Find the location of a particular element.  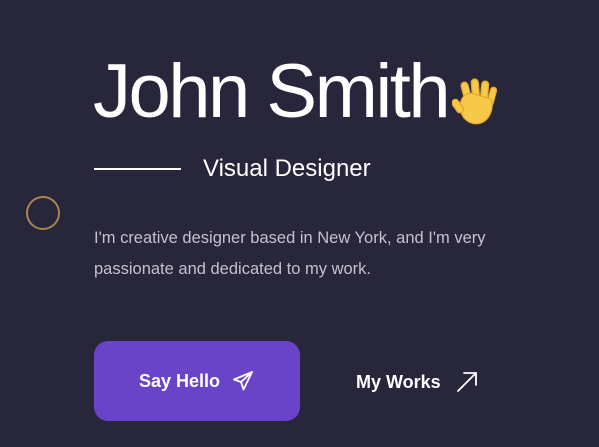

role-row: Visual Designer is located at coordinates (232, 169).